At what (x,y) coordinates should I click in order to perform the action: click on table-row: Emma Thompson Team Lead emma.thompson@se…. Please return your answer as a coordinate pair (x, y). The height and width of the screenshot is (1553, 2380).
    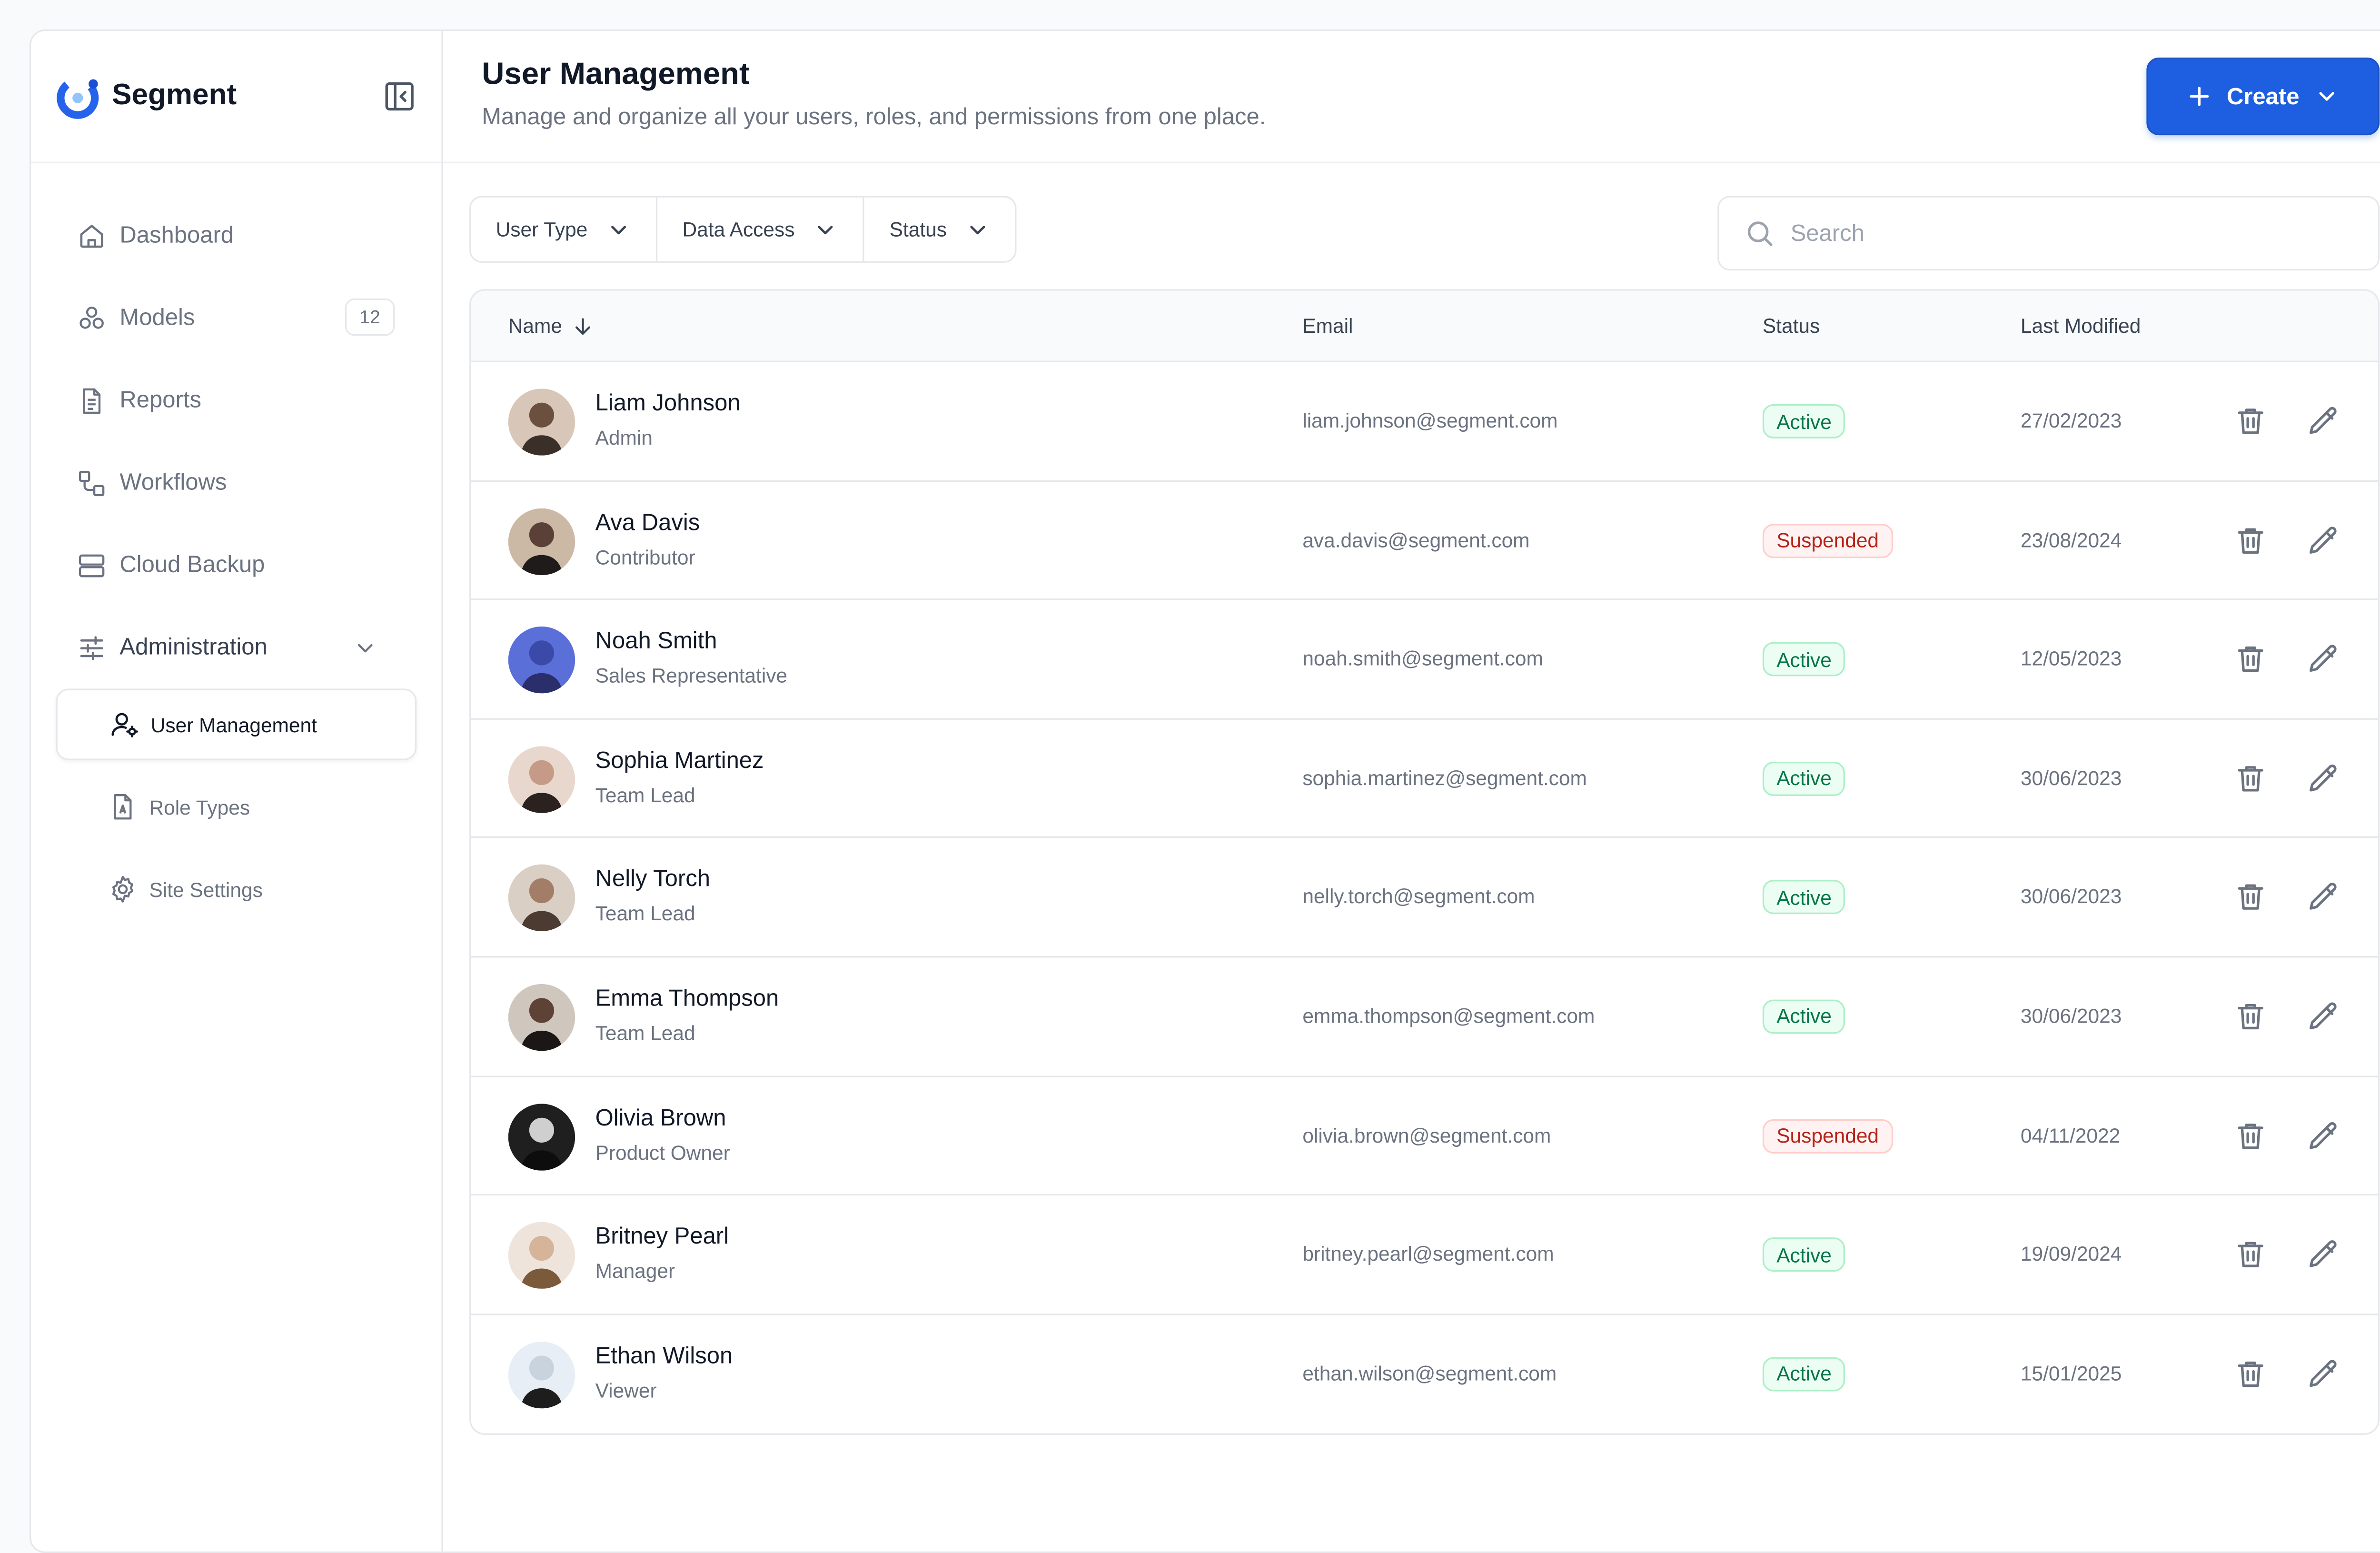
    Looking at the image, I should click on (1424, 1017).